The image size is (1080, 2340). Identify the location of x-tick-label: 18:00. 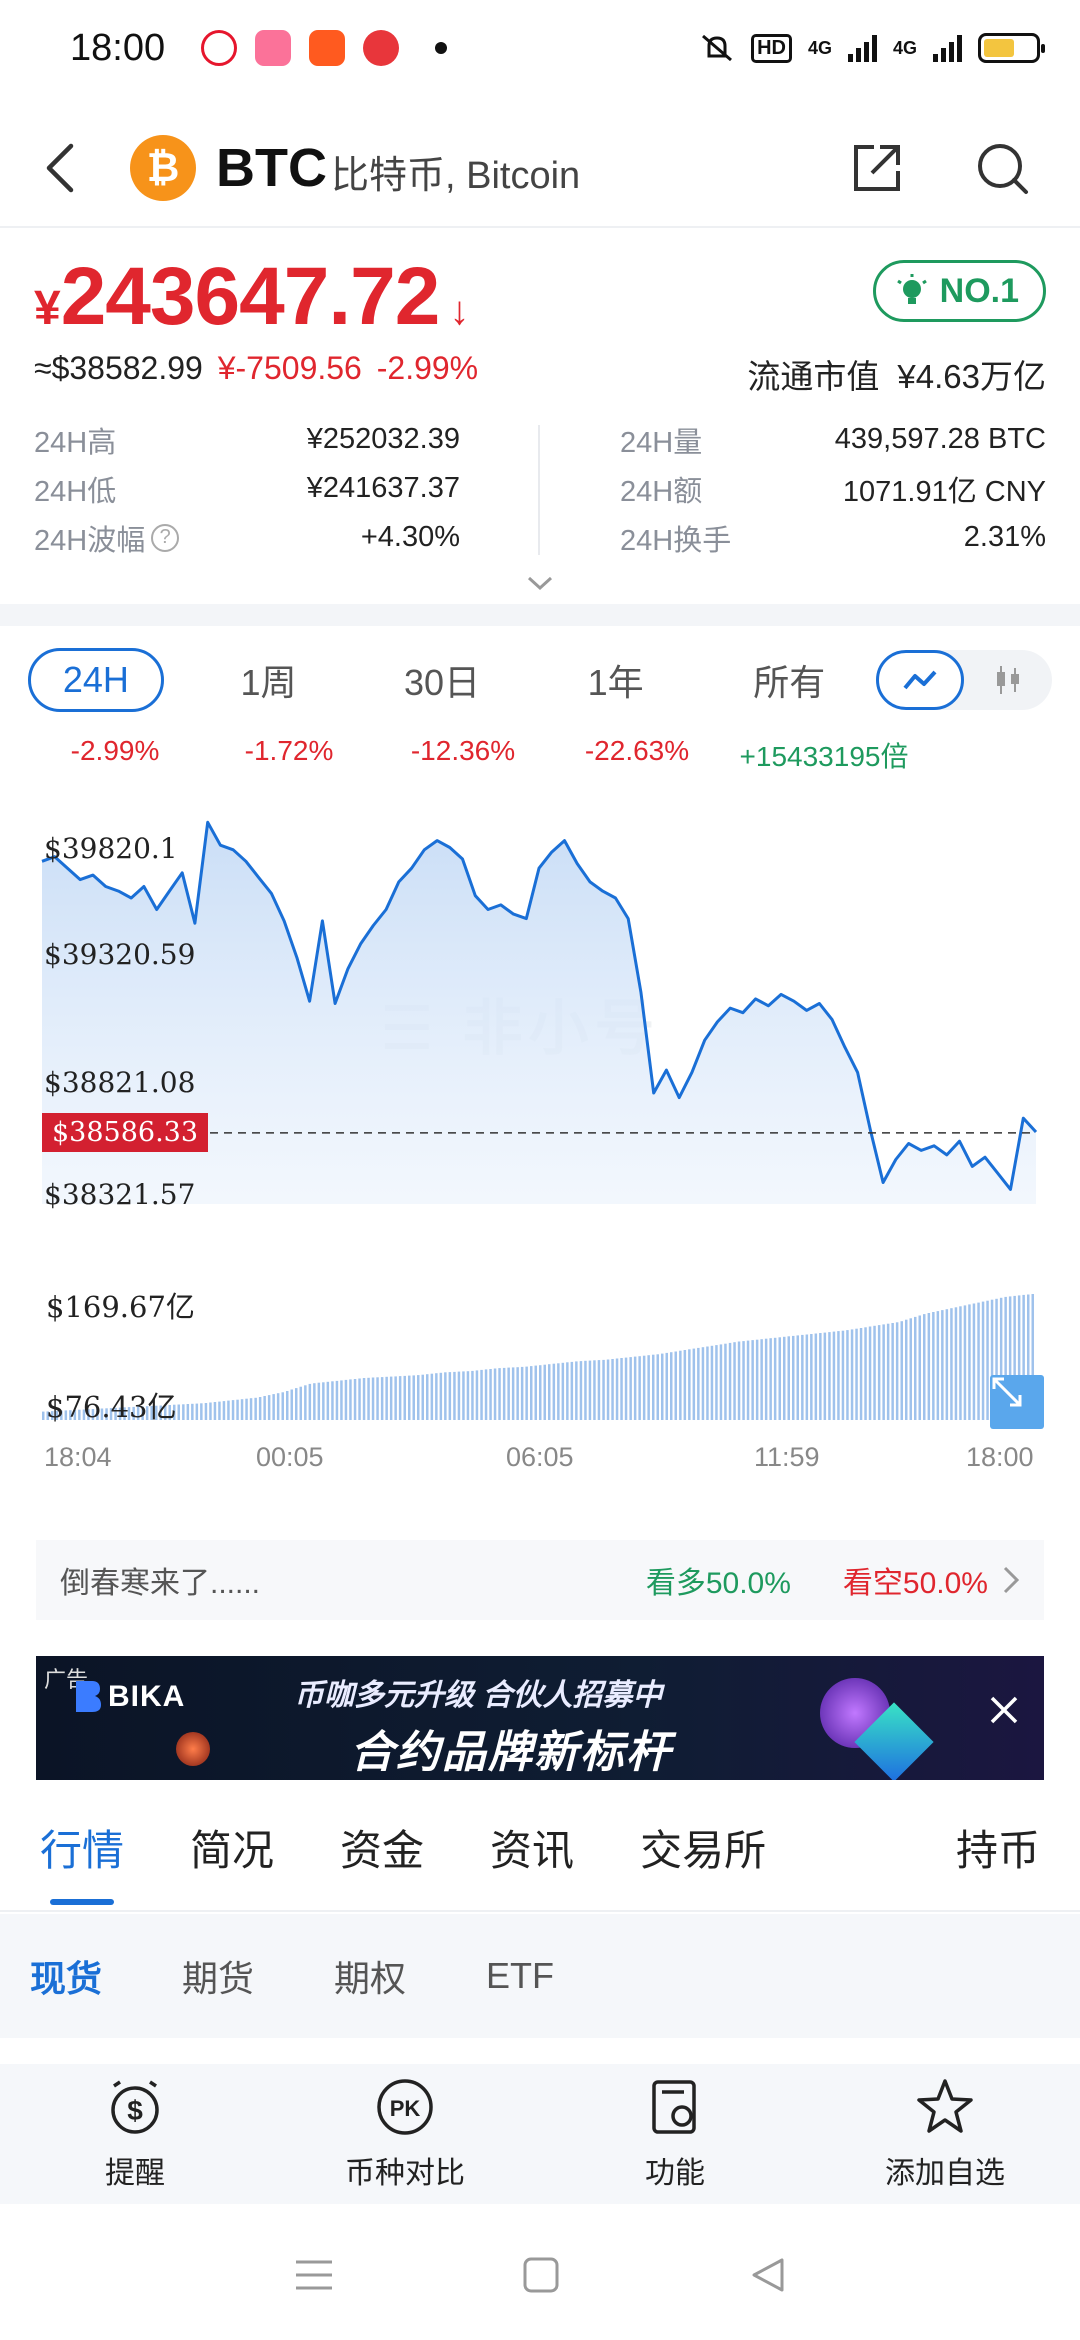
(1000, 1457).